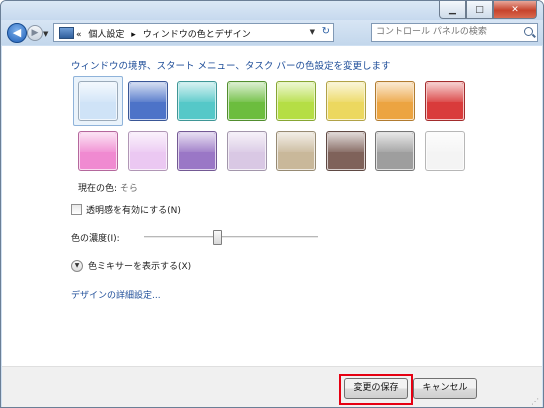 This screenshot has width=544, height=408. I want to click on color-mixer-toggle: ▼ 色ミキサーを表示する(X), so click(131, 265).